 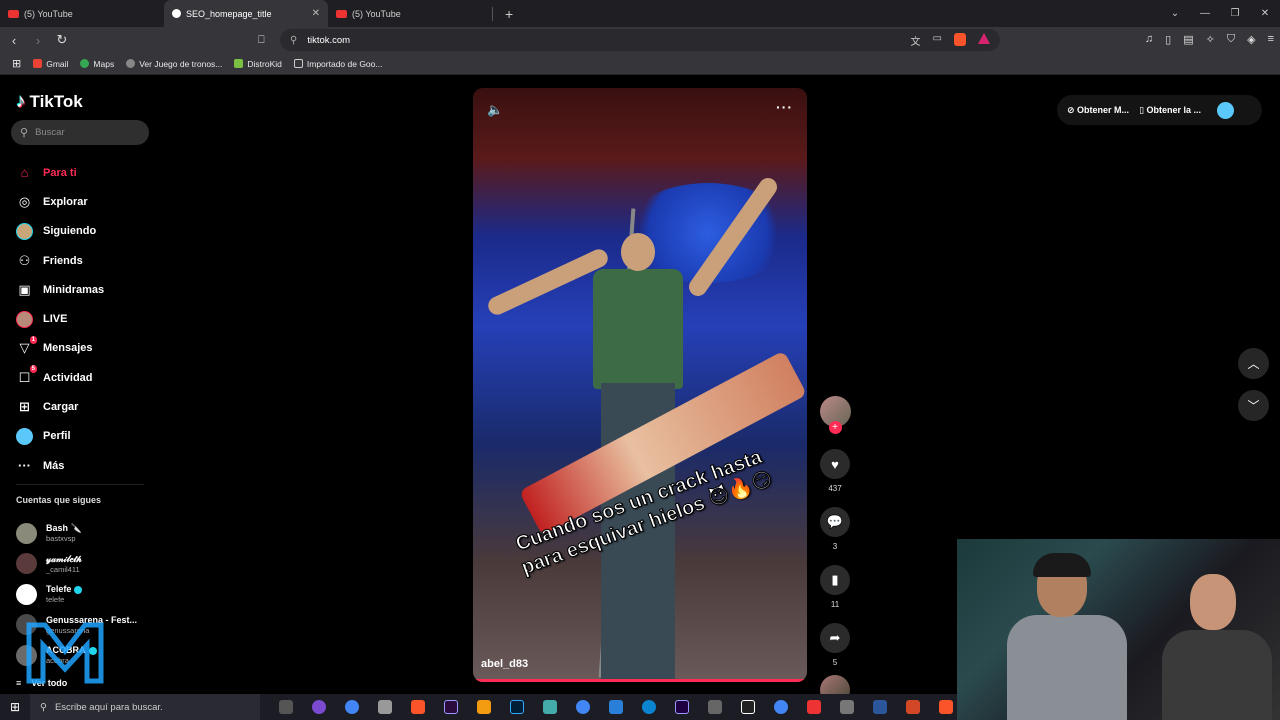 What do you see at coordinates (1235, 13) in the screenshot?
I see `restore-icon: ❐` at bounding box center [1235, 13].